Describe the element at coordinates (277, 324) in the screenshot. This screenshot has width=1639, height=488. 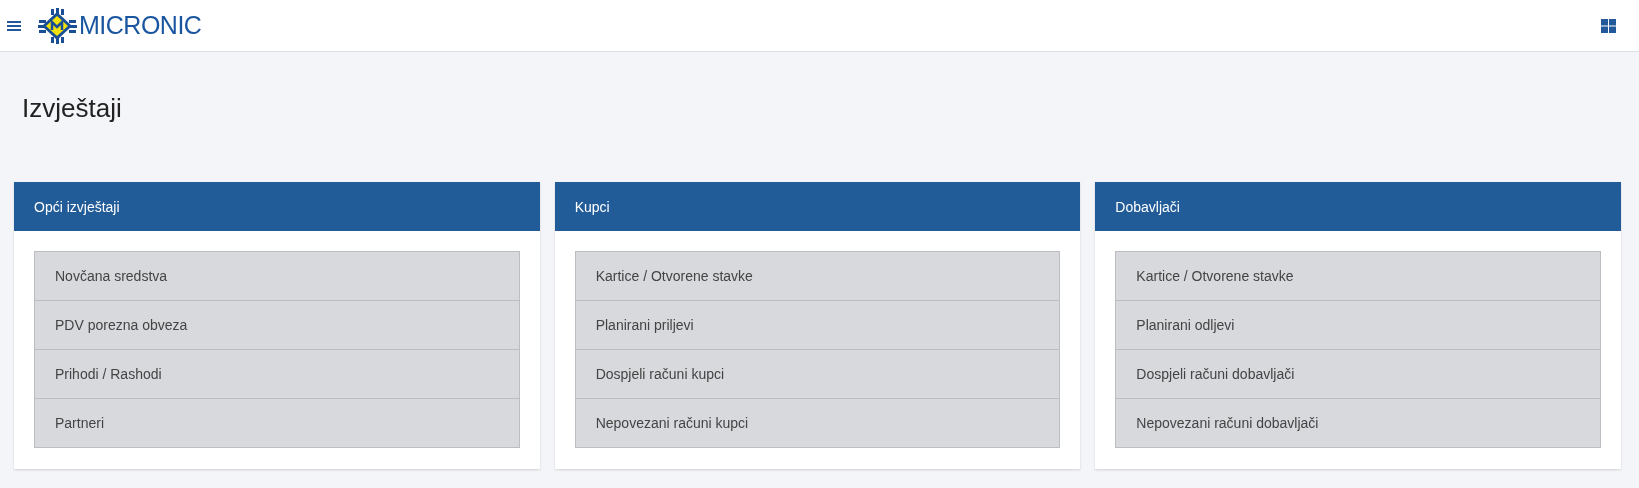
I see `report-link: PDV porezna obveza` at that location.